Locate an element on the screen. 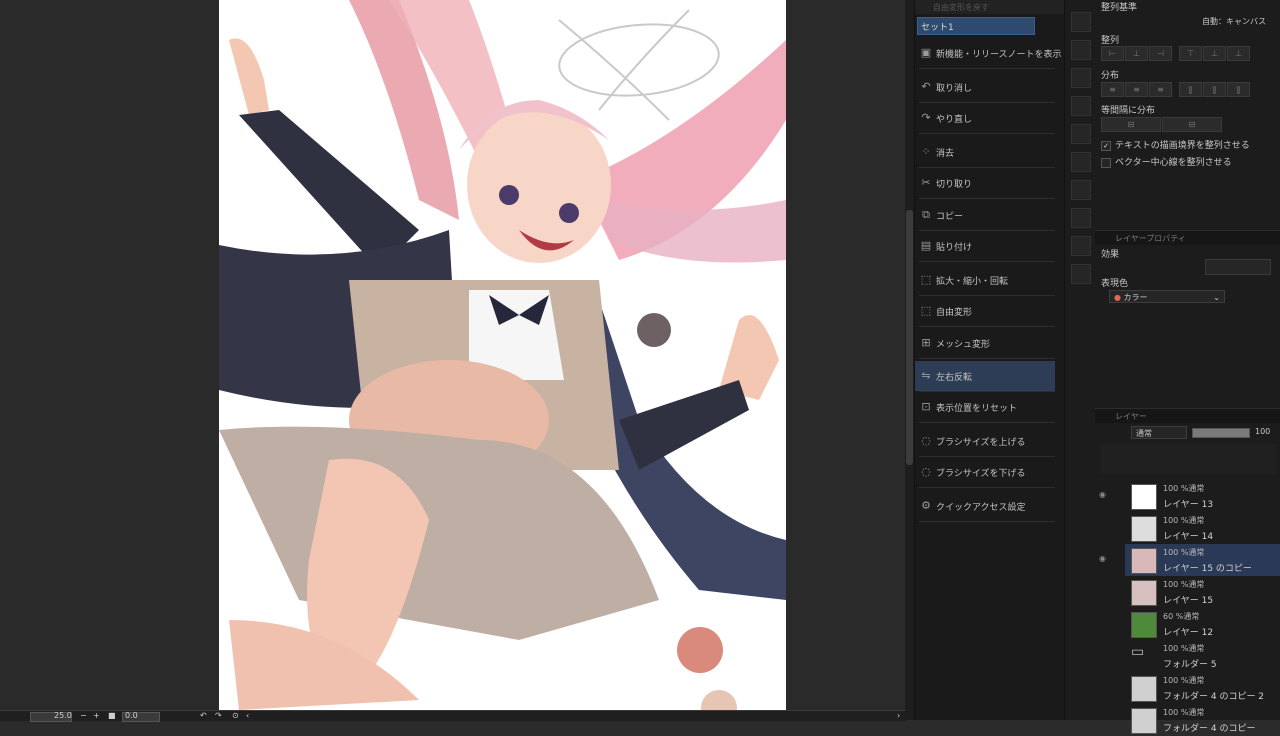  layer-row: 100 %通常 フォルダー 4 のコピー 2 is located at coordinates (1202, 688).